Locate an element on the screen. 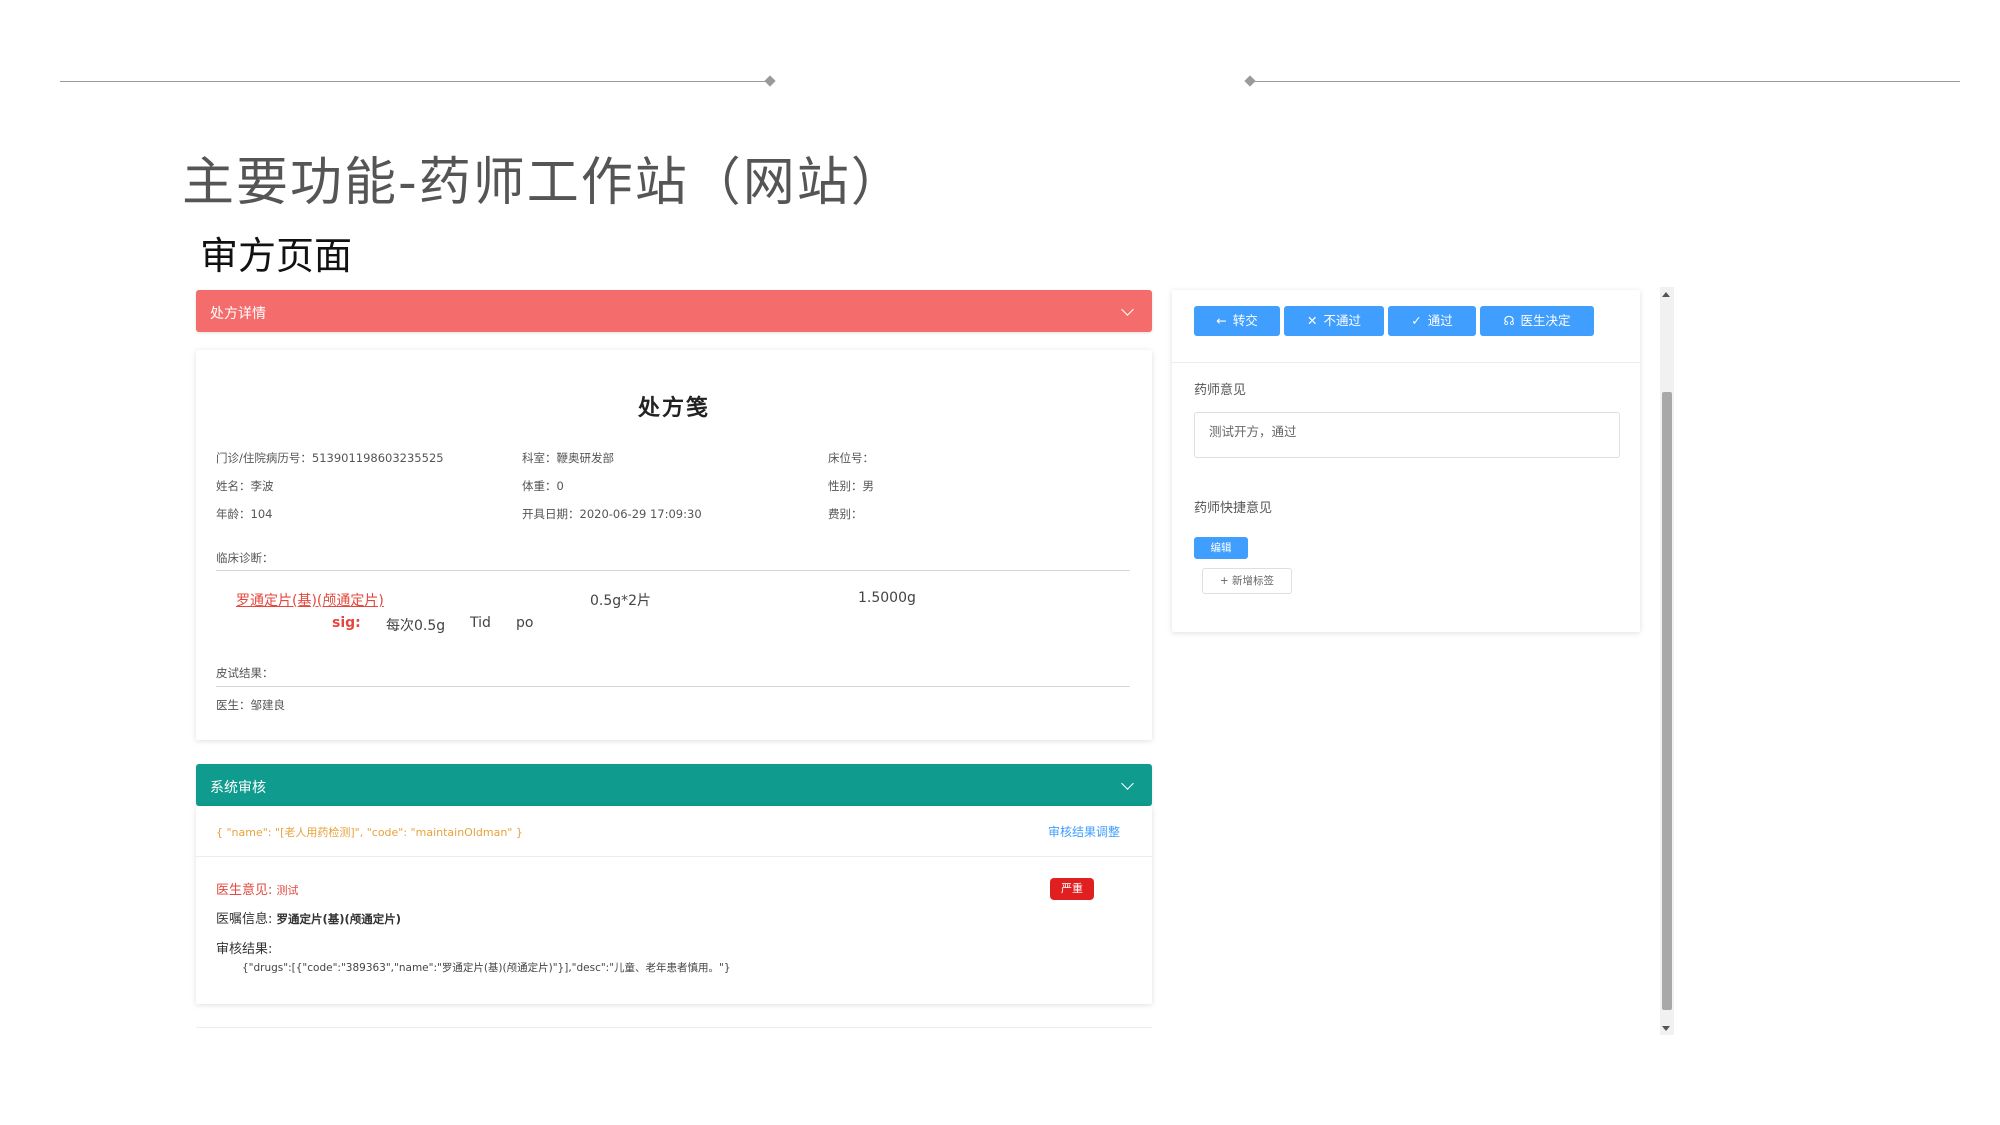 Image resolution: width=2000 pixels, height=1125 pixels. prescription-details-title: 处方详情 is located at coordinates (238, 314).